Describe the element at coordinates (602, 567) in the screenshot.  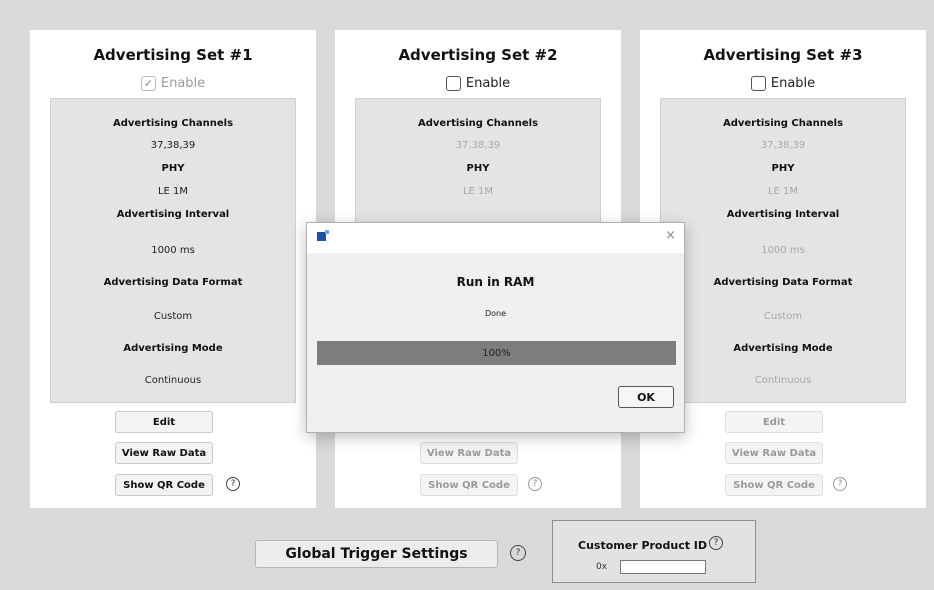
I see `hex-prefix: 0x` at that location.